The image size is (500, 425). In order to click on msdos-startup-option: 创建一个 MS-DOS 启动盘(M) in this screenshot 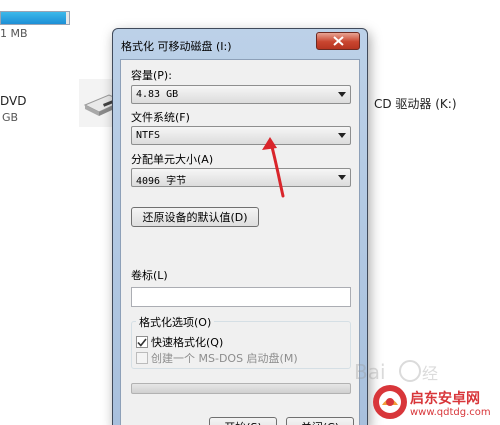, I will do `click(217, 358)`.